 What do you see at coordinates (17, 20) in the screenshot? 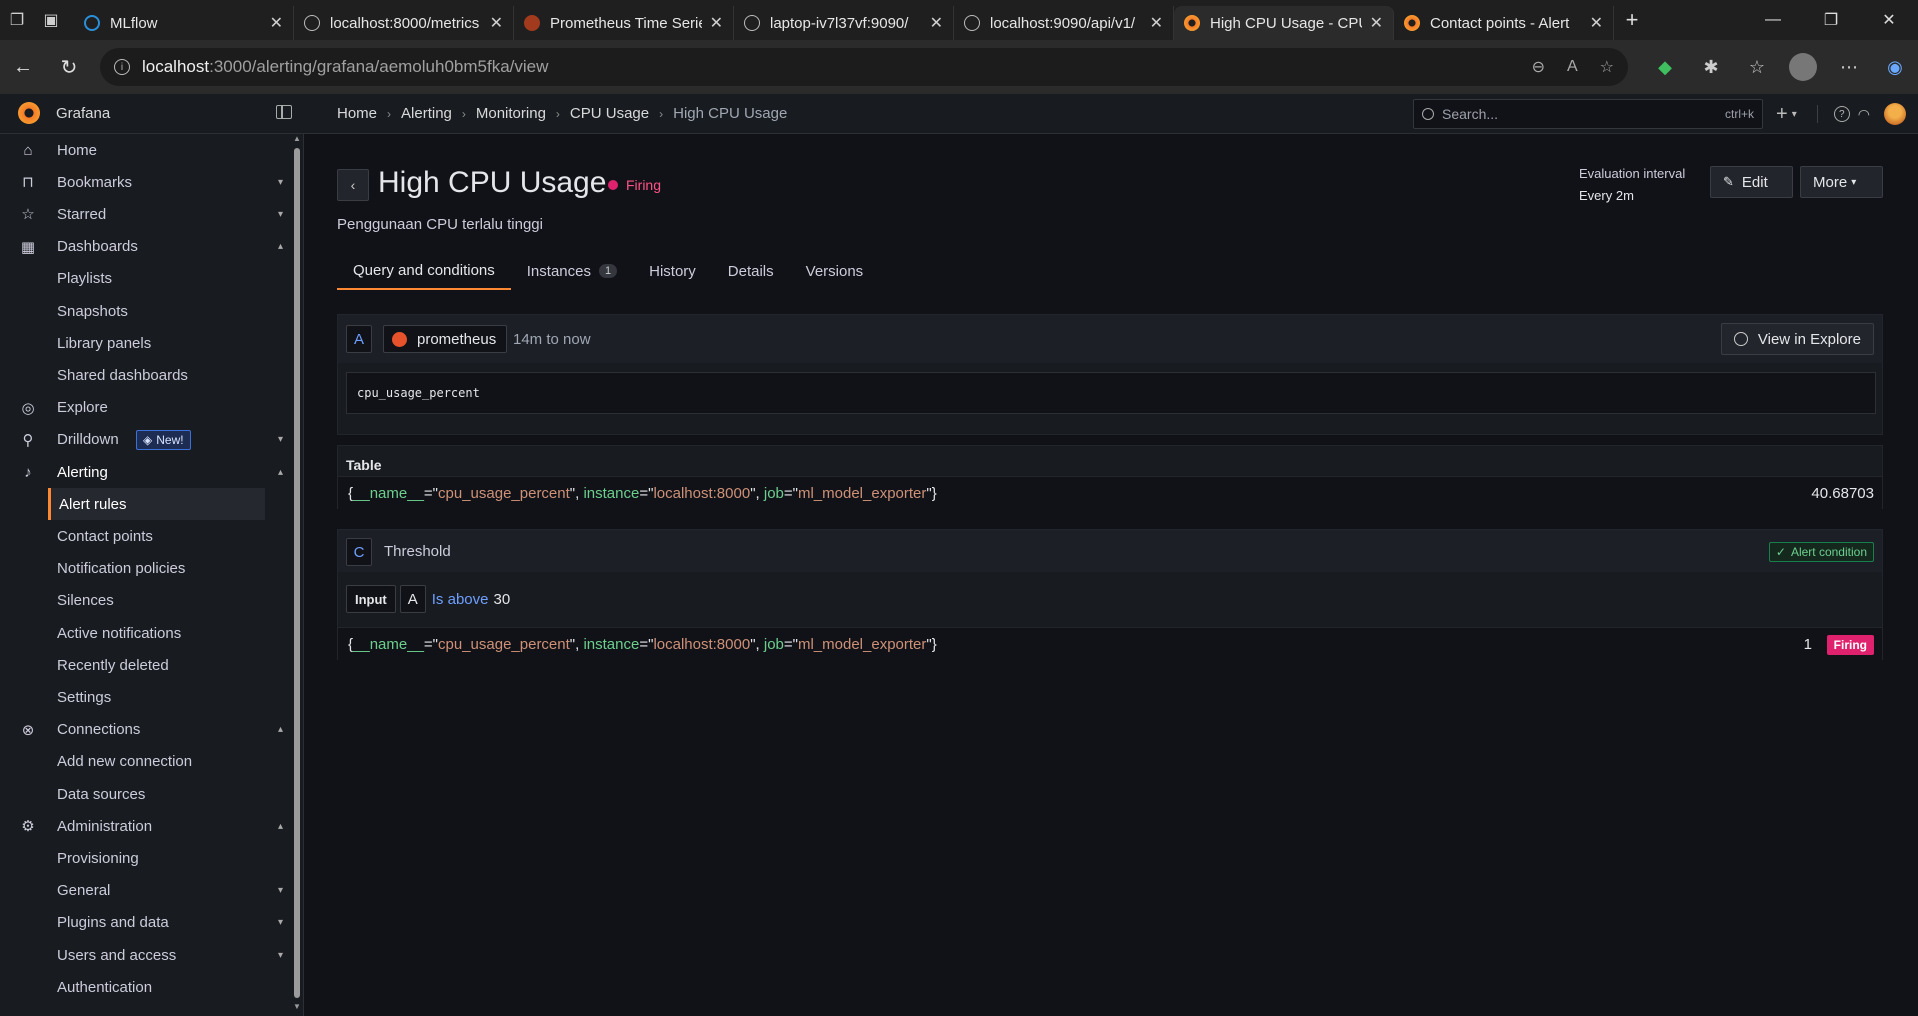
I see `workspaces-icon: ❐` at bounding box center [17, 20].